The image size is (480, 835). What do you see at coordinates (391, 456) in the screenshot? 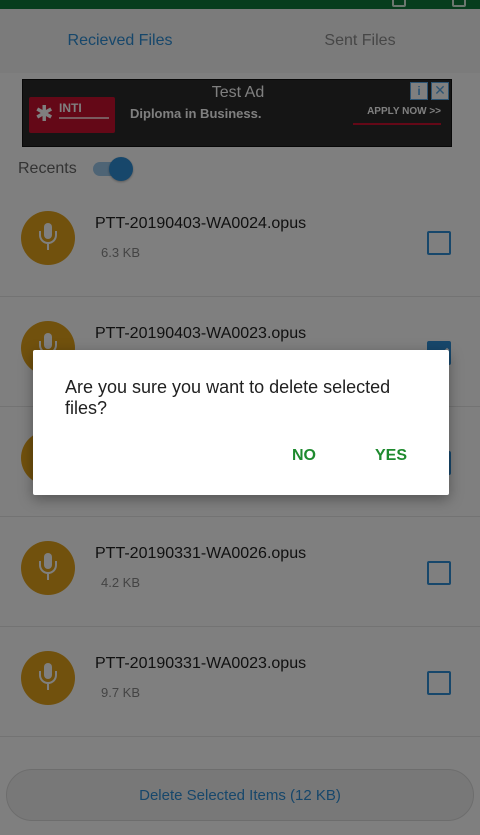
I see `yes-button: YES` at bounding box center [391, 456].